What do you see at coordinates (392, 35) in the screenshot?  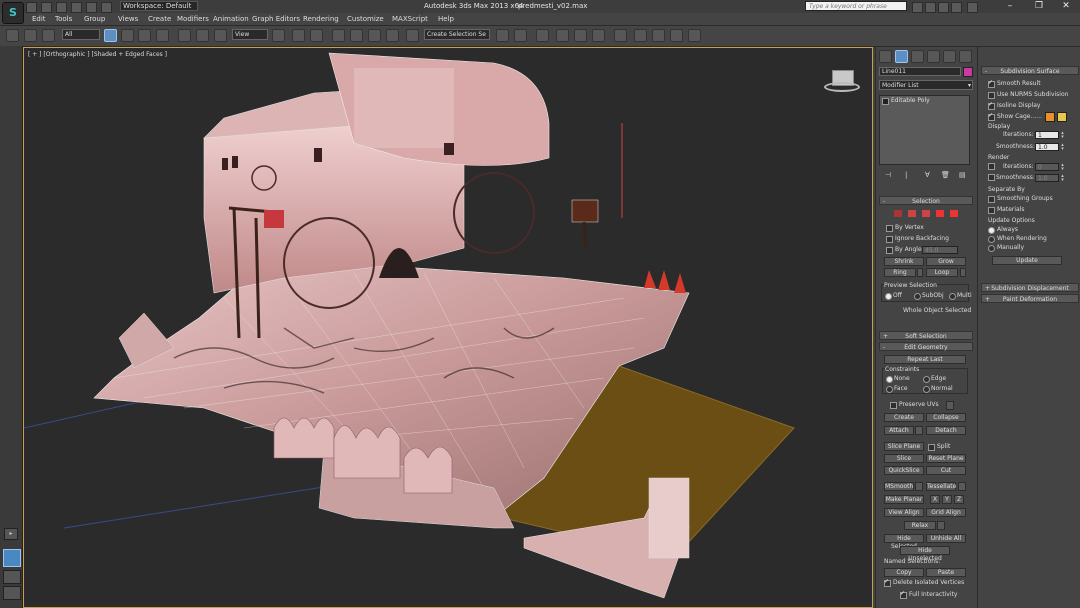 I see `spinner-snap-icon` at bounding box center [392, 35].